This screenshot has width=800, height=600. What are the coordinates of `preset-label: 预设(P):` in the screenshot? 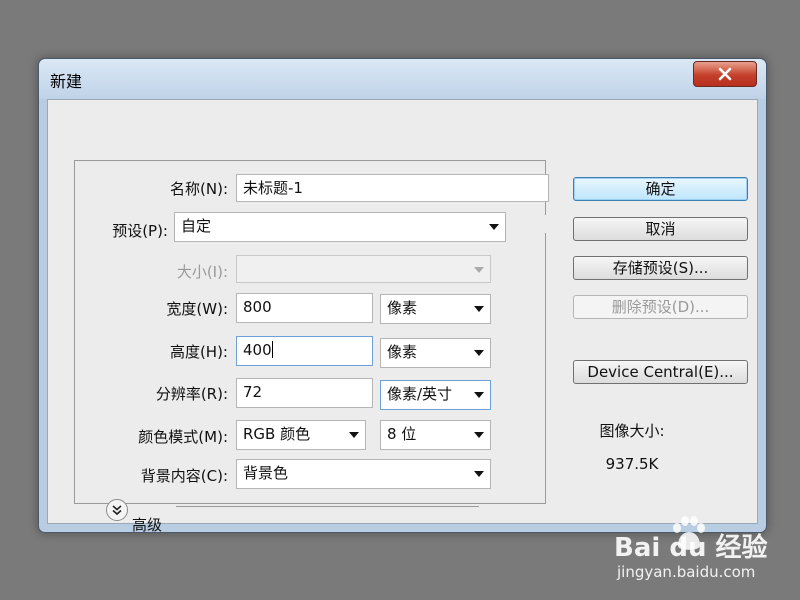 It's located at (129, 230).